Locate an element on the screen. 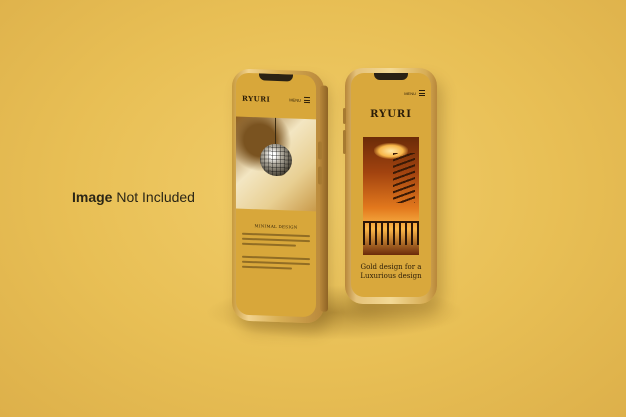  image-not-included-caption: Image Not Included is located at coordinates (133, 197).